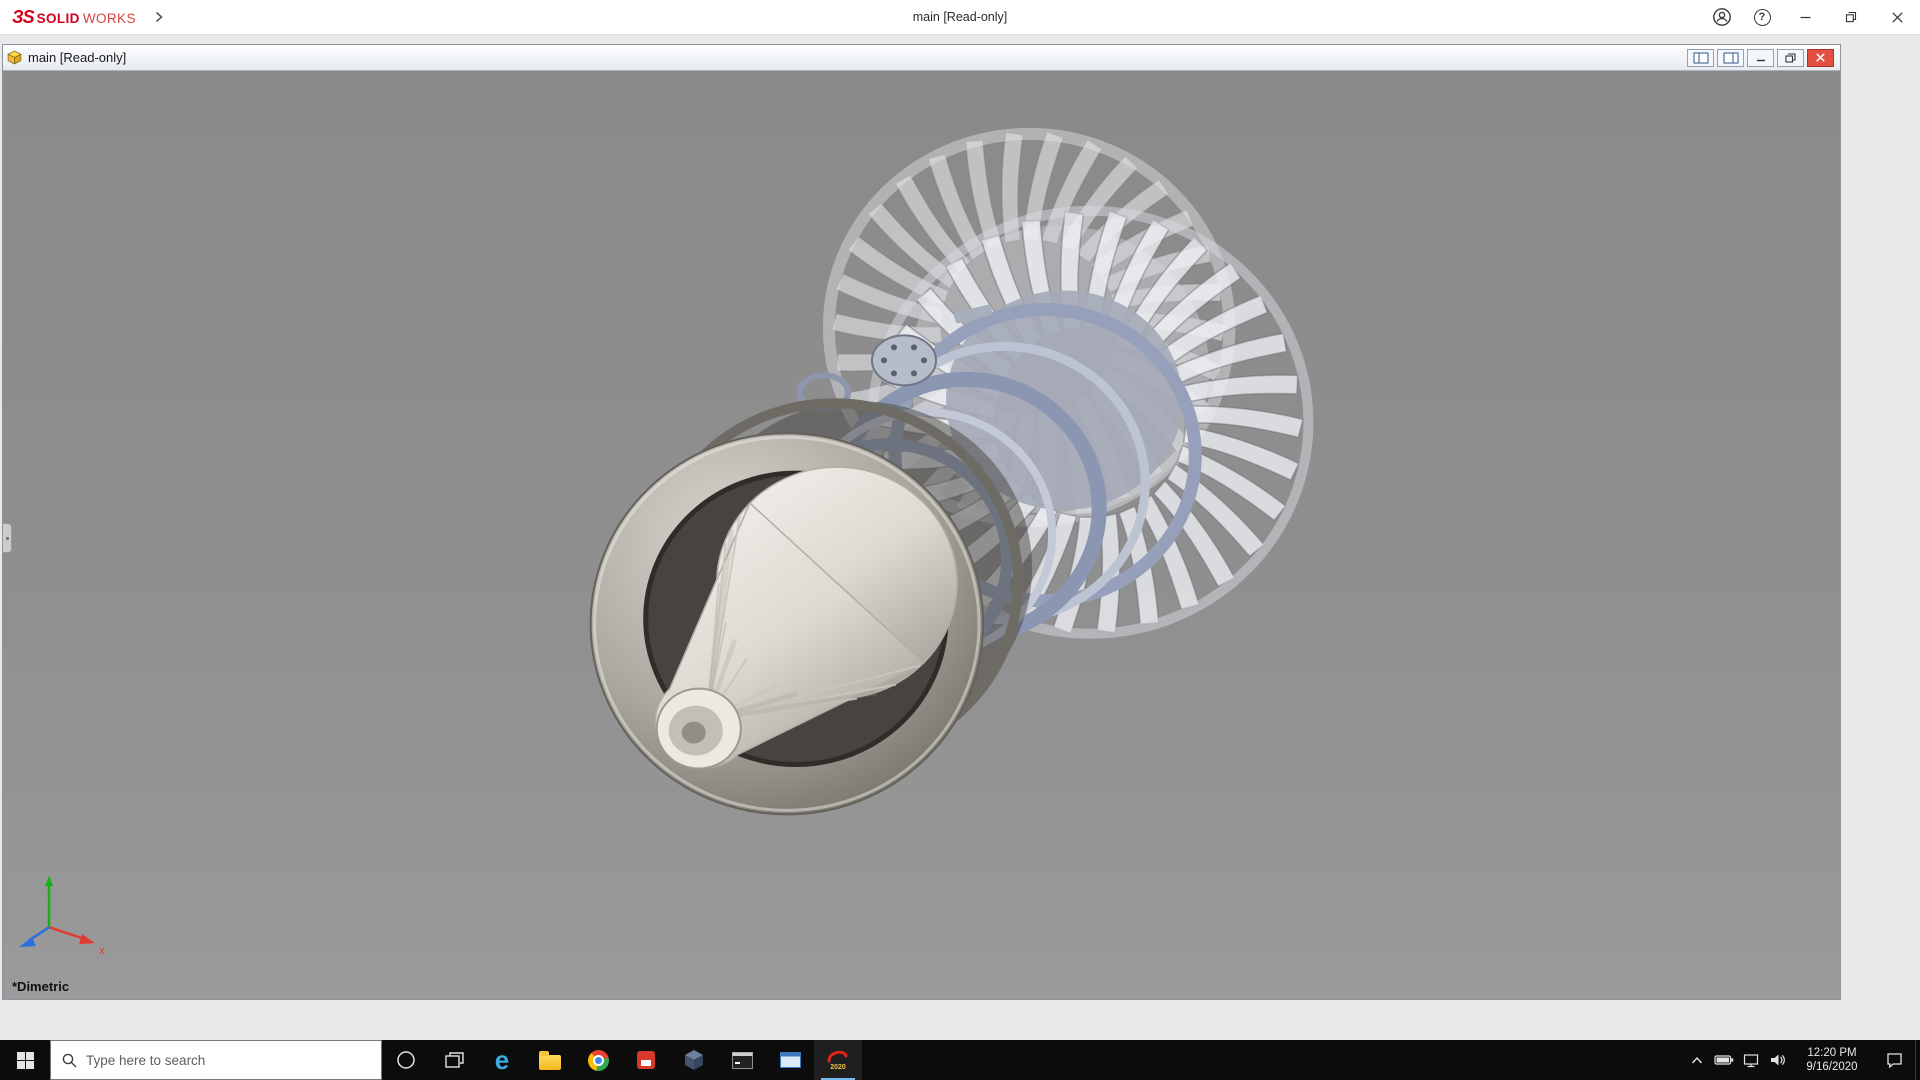  I want to click on pane-left-toggle-icon, so click(1700, 57).